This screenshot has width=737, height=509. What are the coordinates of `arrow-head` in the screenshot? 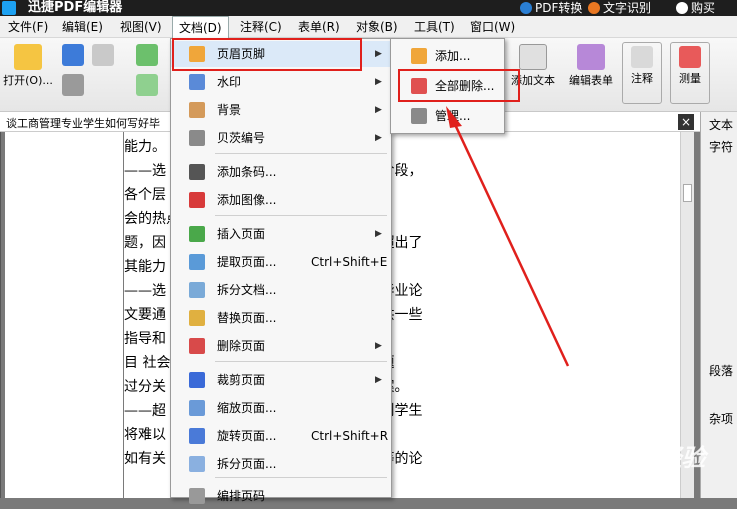 It's located at (454, 117).